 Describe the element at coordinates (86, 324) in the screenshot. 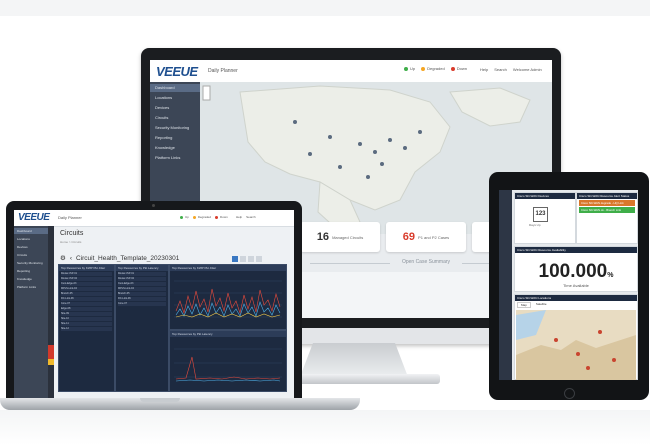

I see `list-item: Site-11` at that location.